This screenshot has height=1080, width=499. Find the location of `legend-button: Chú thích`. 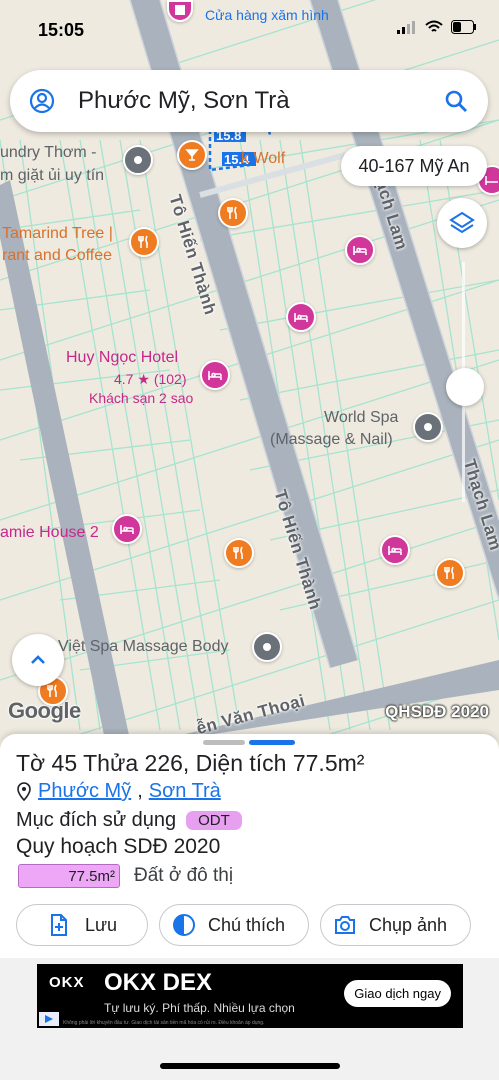

legend-button: Chú thích is located at coordinates (234, 925).